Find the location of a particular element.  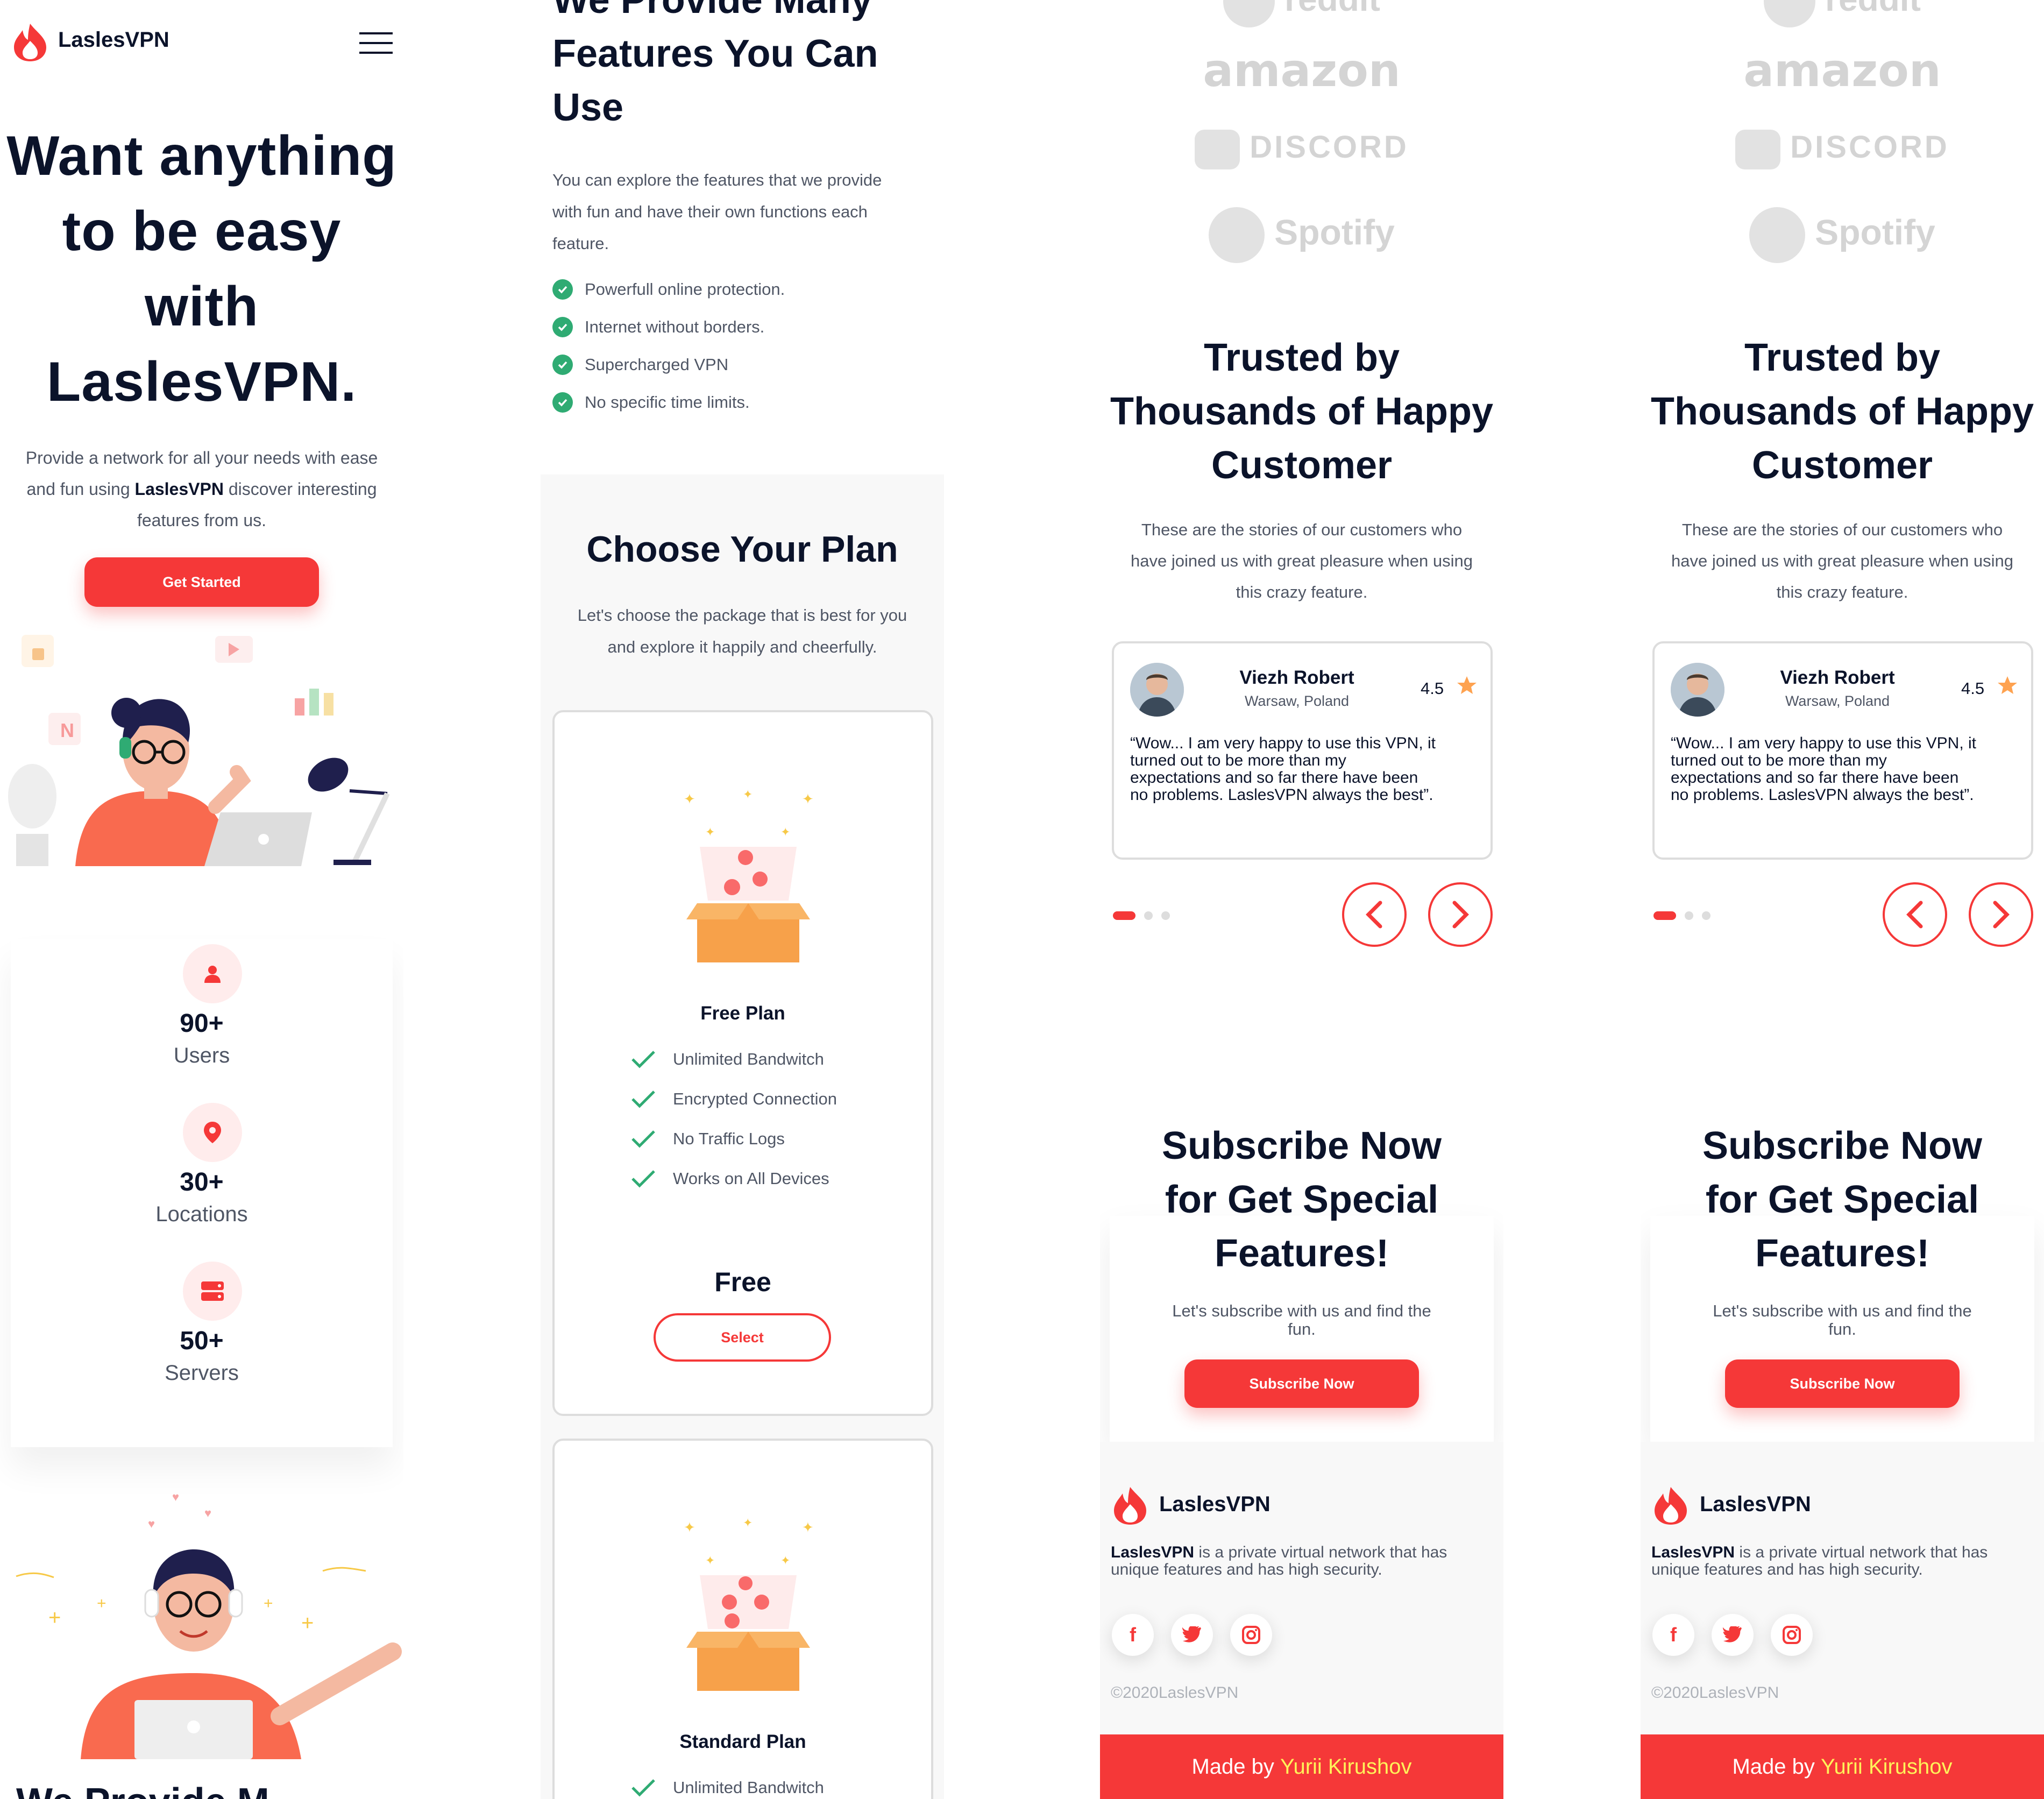

discord-icon is located at coordinates (1758, 149).